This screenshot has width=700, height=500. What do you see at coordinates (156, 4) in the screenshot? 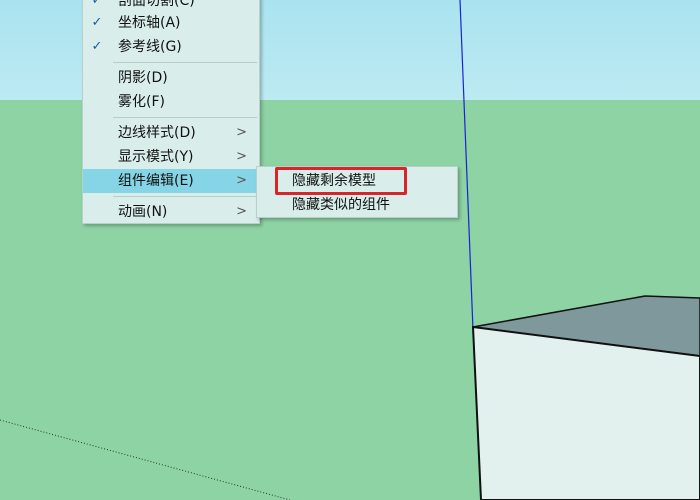
I see `menu-item-label: 剖面切割(C)` at bounding box center [156, 4].